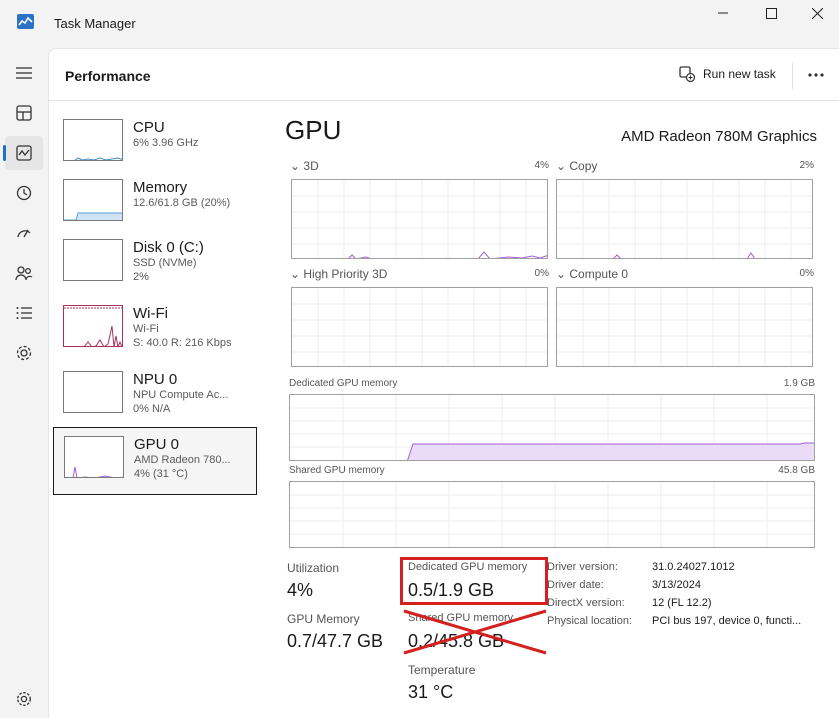  Describe the element at coordinates (25, 21) in the screenshot. I see `task-manager-logo-icon` at that location.